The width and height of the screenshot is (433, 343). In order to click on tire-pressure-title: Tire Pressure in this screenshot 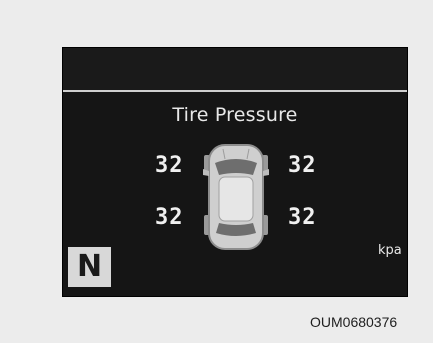, I will do `click(235, 115)`.